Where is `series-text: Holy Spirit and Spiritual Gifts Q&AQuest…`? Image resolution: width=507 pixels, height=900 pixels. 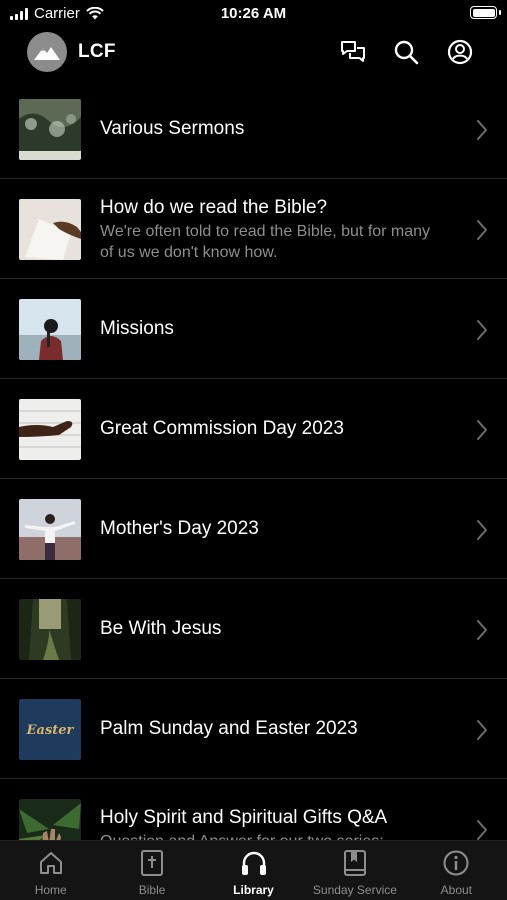 series-text: Holy Spirit and Spiritual Gifts Q&AQuest… is located at coordinates (273, 810).